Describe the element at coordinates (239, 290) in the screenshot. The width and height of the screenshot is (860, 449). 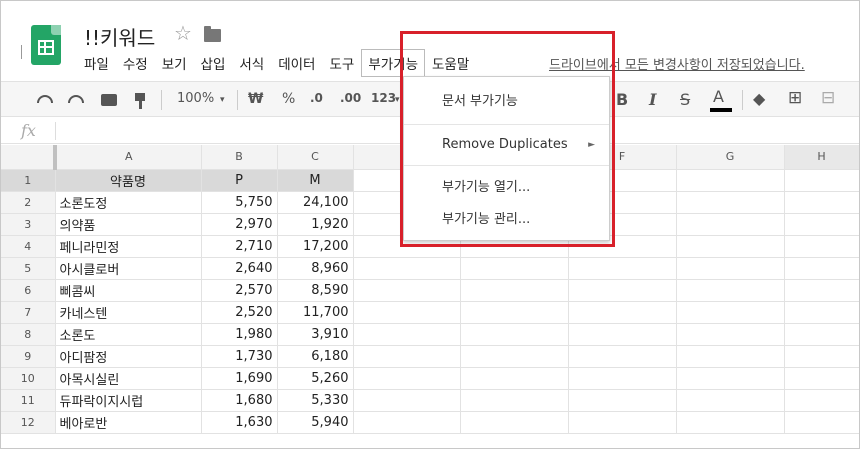
I see `cell: 2,570` at that location.